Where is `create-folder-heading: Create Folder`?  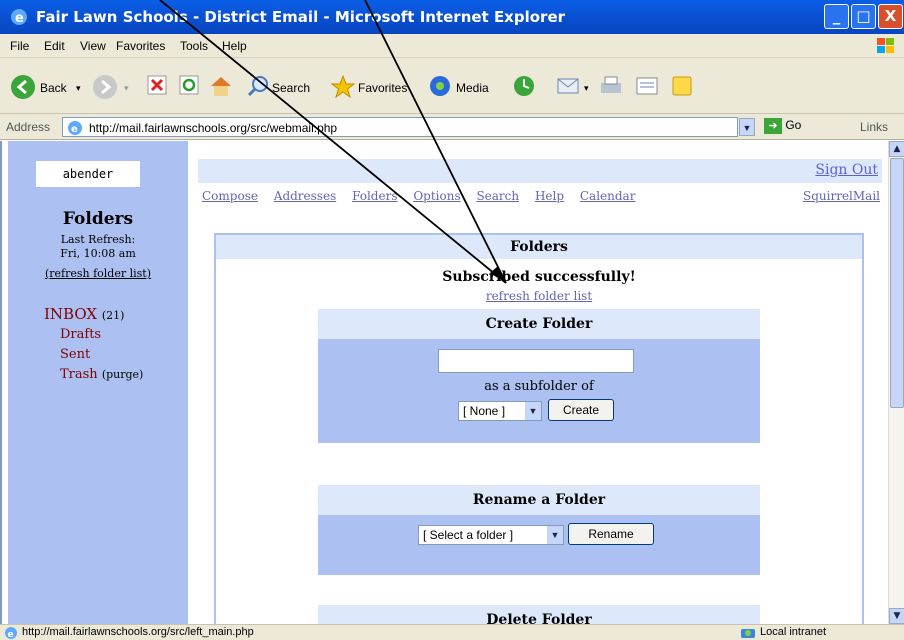 create-folder-heading: Create Folder is located at coordinates (539, 324).